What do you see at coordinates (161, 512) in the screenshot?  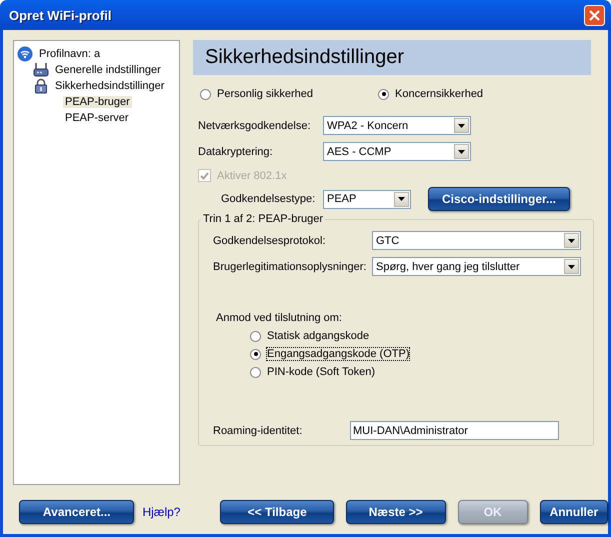 I see `help-link: Hjælp?` at bounding box center [161, 512].